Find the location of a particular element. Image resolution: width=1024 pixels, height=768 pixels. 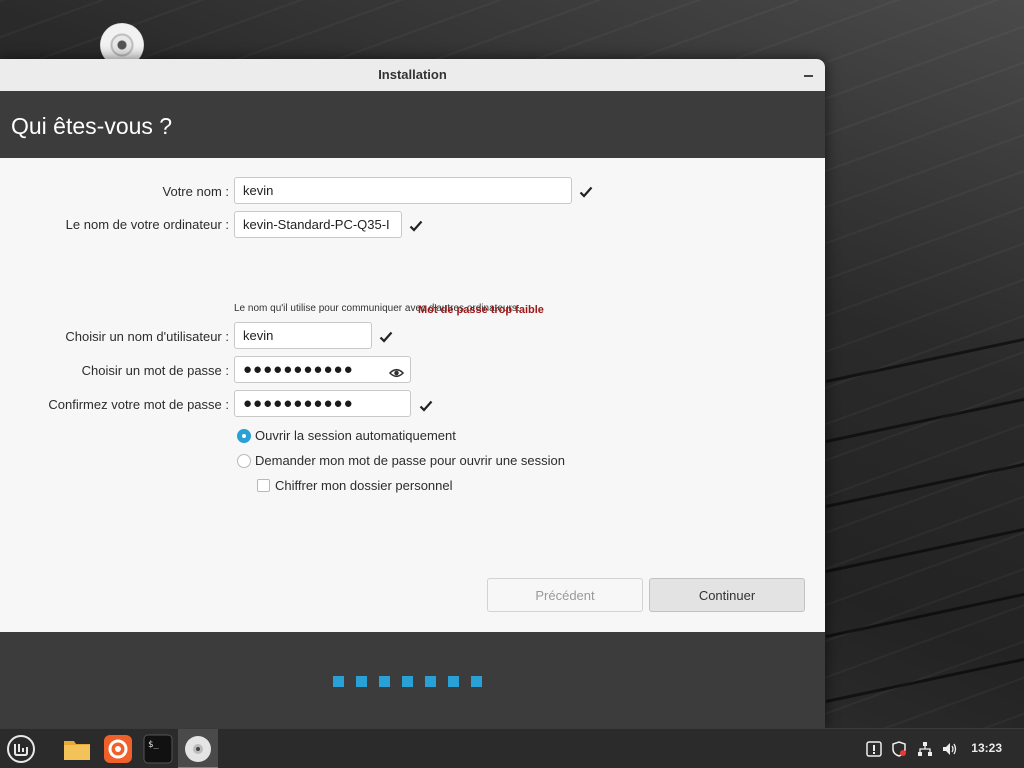

encrypt-home-checkbox is located at coordinates (263, 485).